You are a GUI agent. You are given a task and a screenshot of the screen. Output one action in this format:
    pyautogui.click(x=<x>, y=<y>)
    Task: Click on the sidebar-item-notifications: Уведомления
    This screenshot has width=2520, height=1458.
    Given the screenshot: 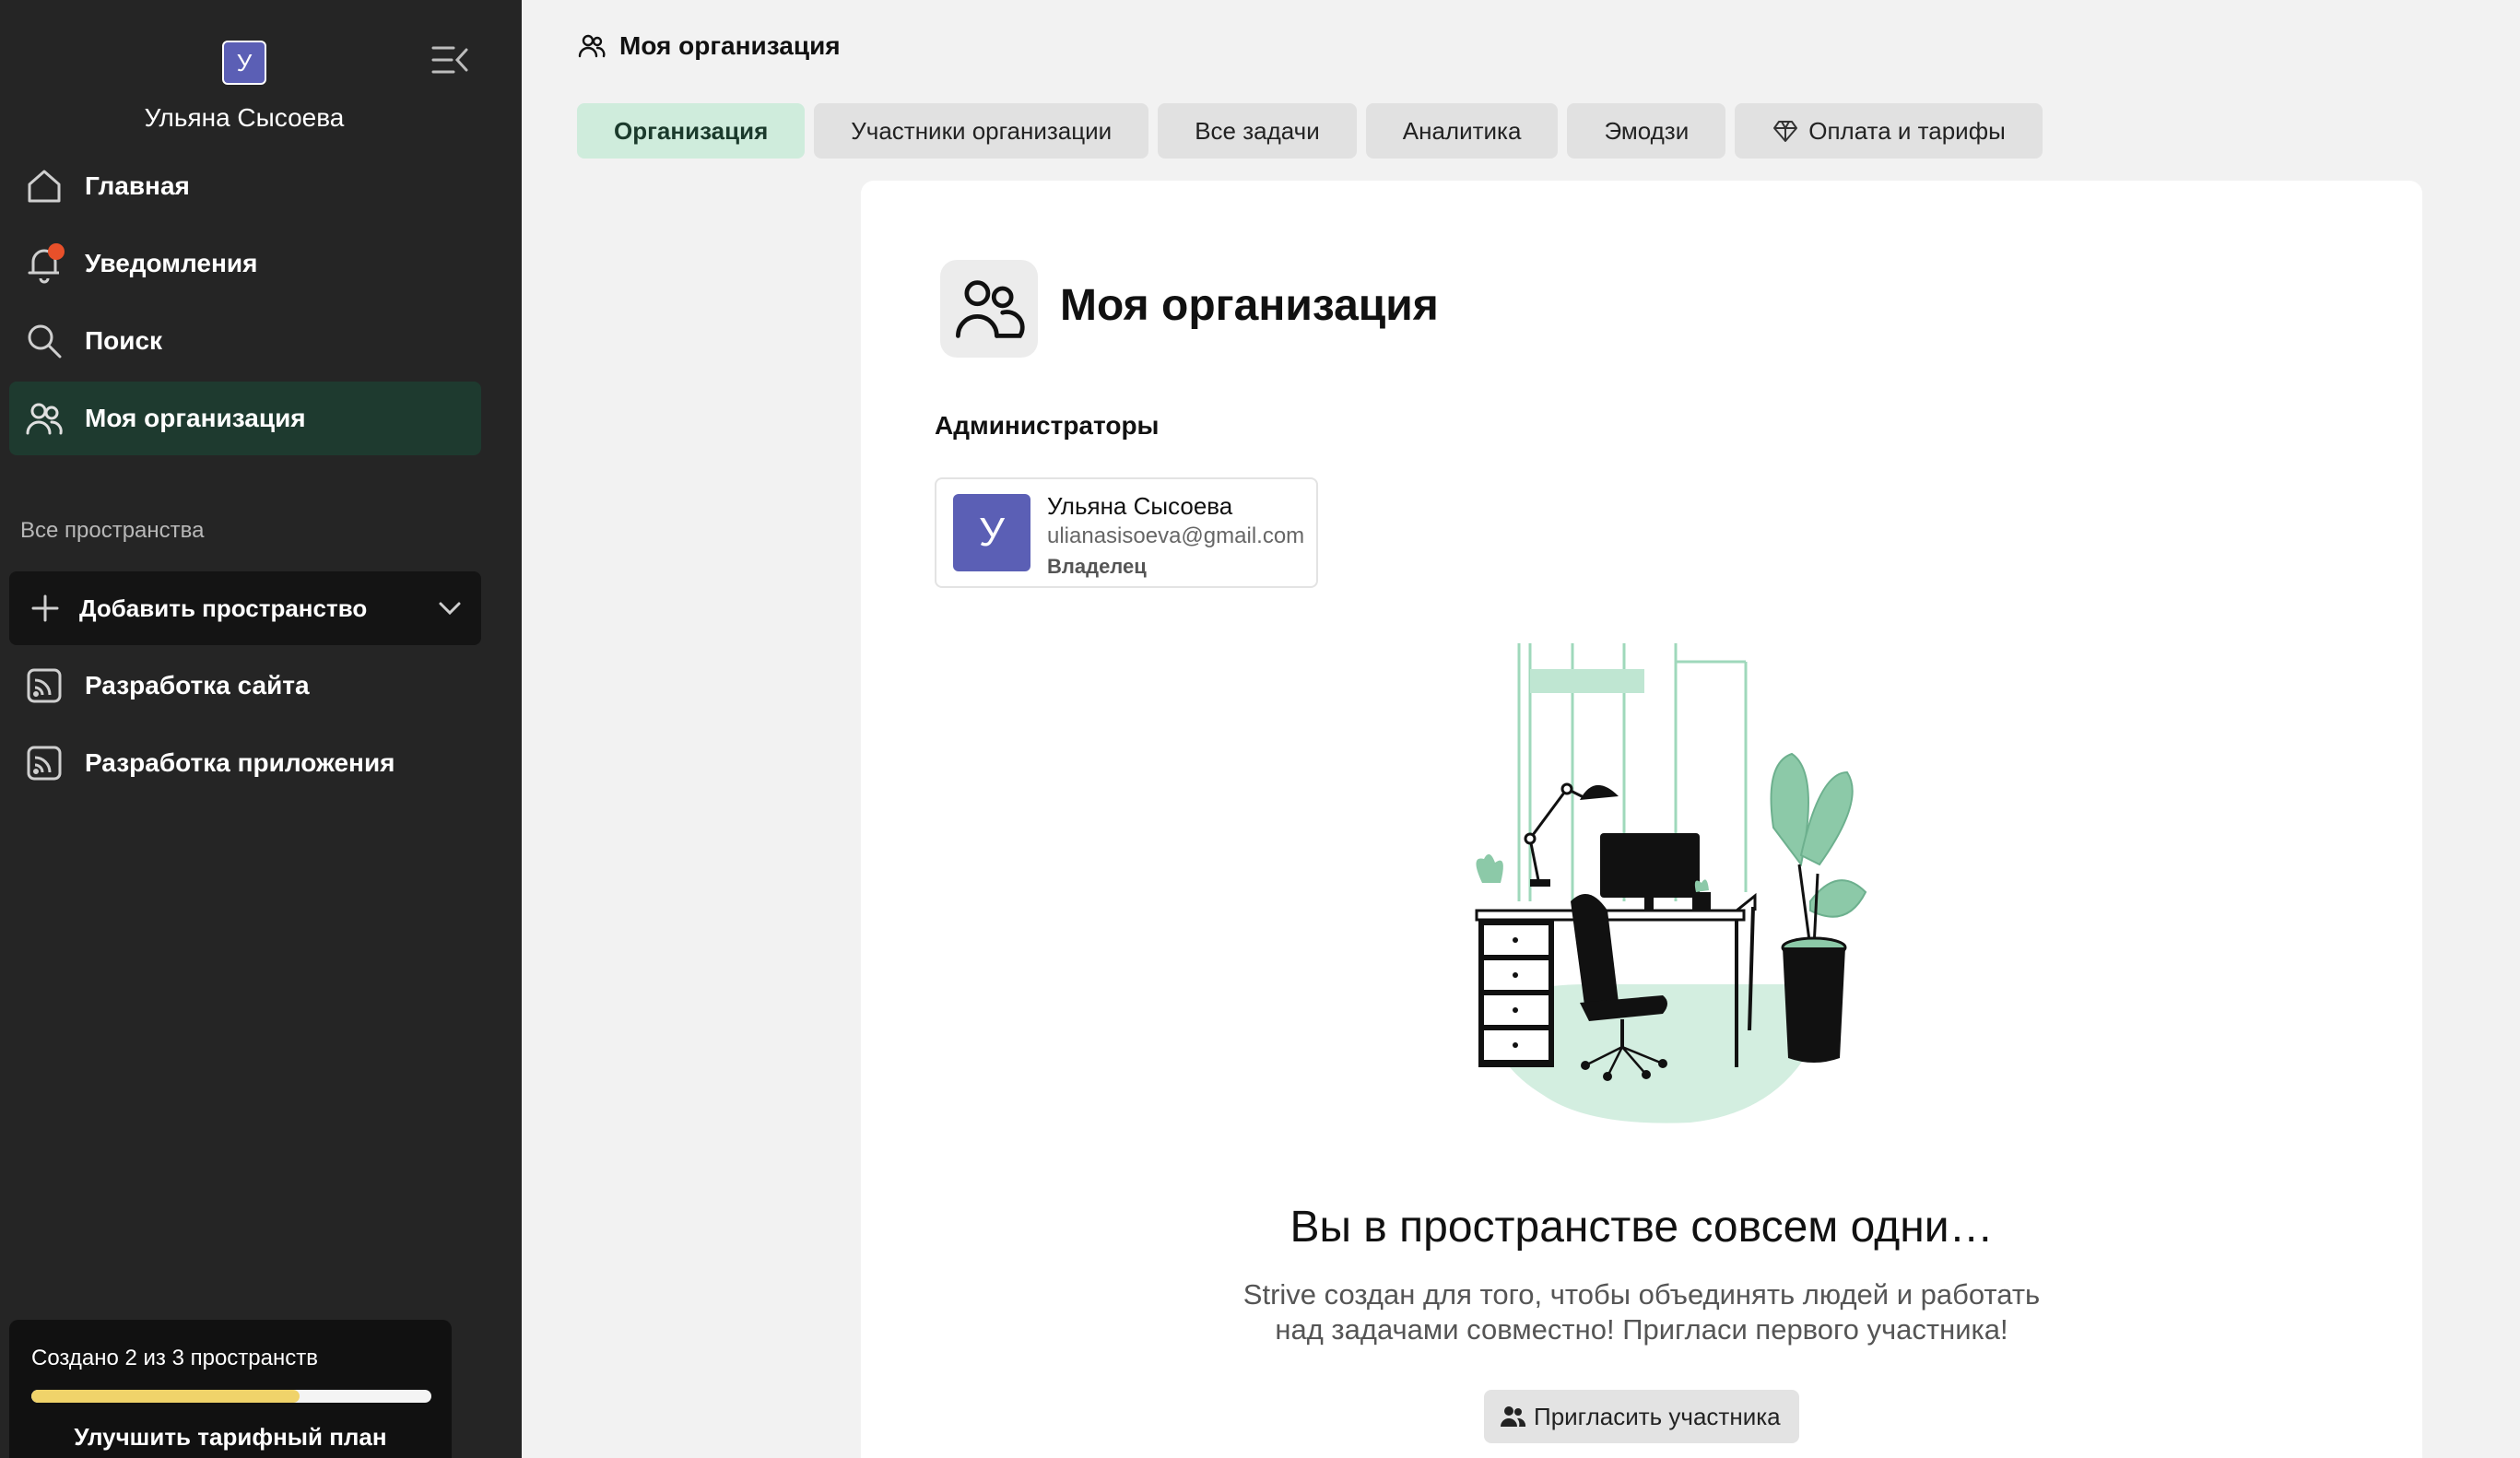 What is the action you would take?
    pyautogui.click(x=245, y=263)
    